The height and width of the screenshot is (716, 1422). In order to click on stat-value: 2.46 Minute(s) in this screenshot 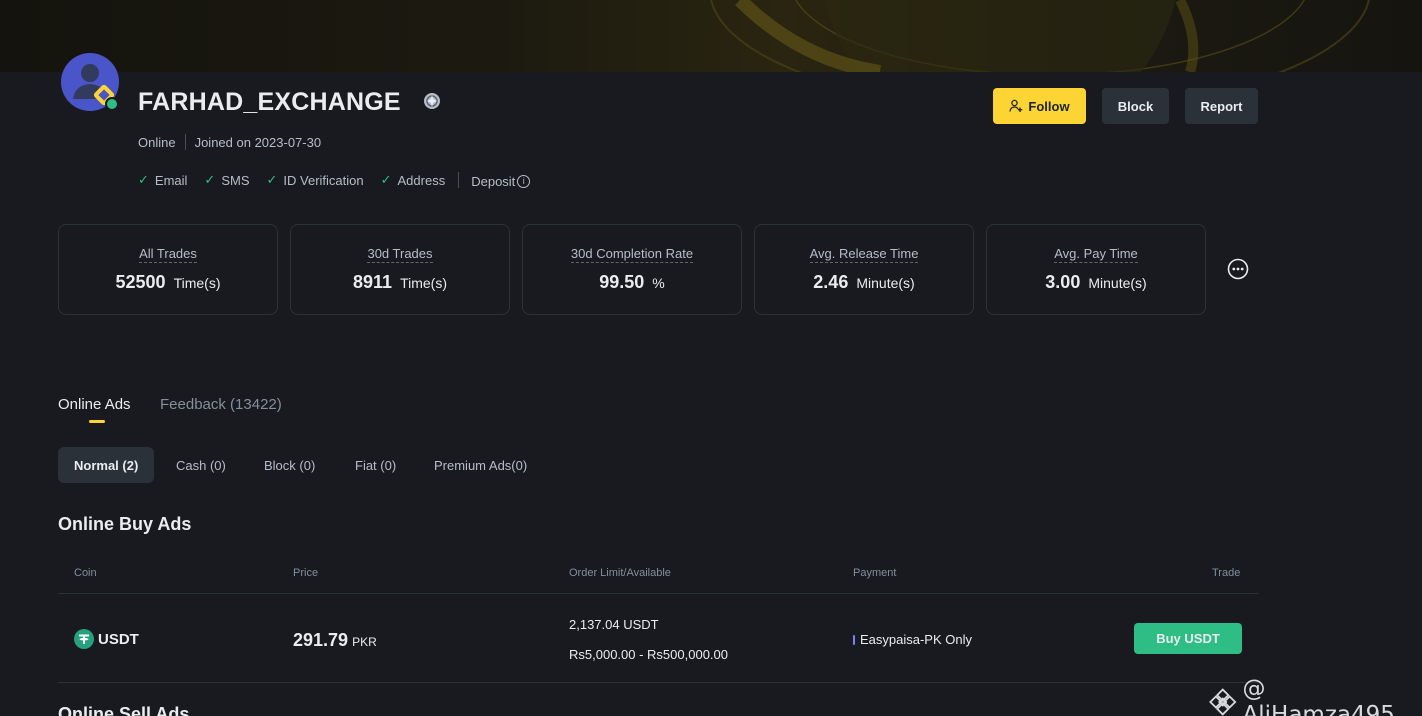, I will do `click(864, 282)`.